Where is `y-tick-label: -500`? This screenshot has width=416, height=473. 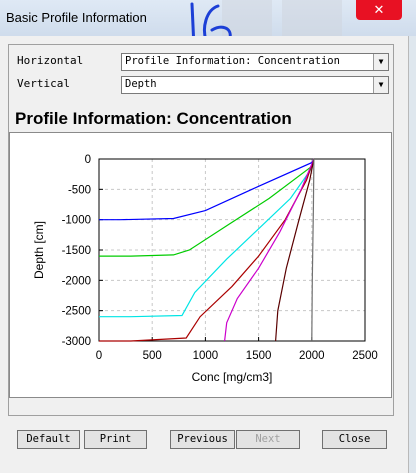
y-tick-label: -500 is located at coordinates (79, 190).